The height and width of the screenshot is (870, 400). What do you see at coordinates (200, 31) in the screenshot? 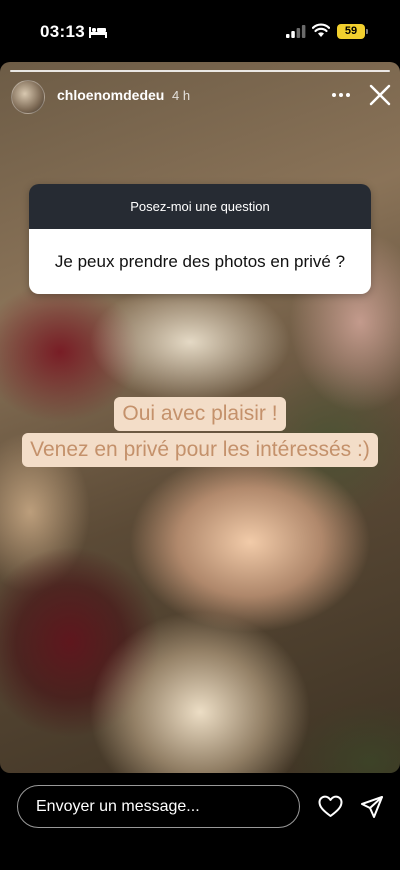
I see `status-bar: 03:13 59` at bounding box center [200, 31].